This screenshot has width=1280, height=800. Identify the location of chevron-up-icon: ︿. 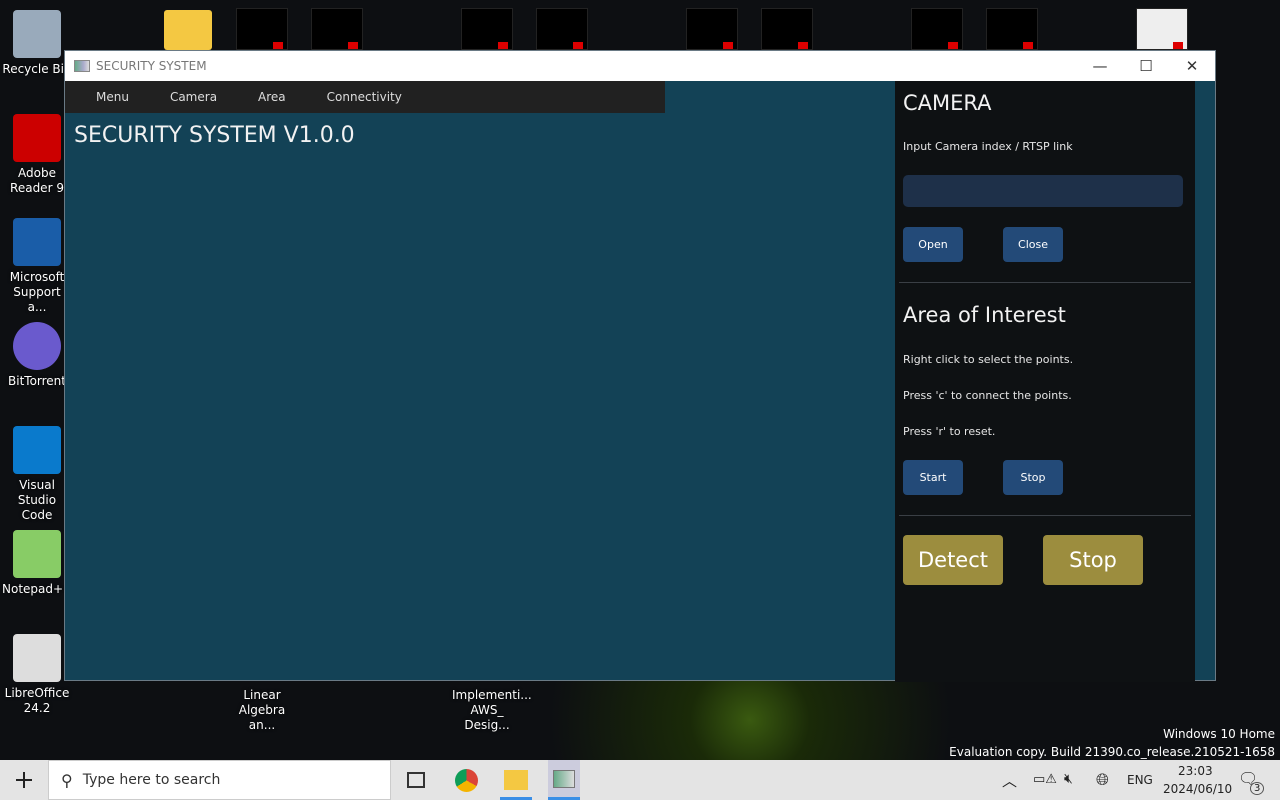
(1009, 780).